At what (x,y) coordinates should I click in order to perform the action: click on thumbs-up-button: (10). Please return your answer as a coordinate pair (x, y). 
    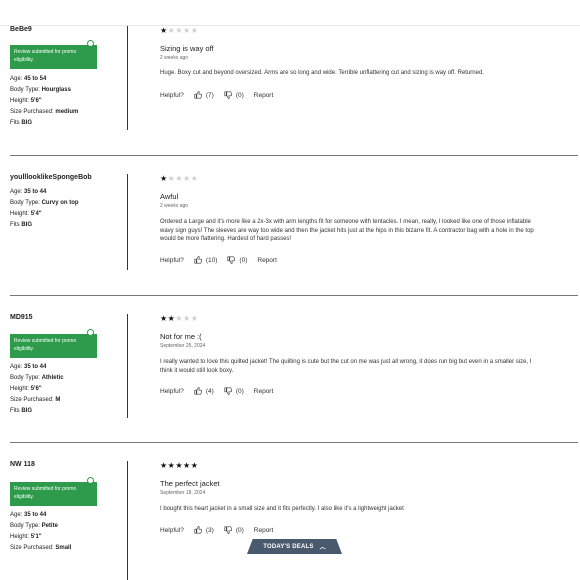
    Looking at the image, I should click on (205, 260).